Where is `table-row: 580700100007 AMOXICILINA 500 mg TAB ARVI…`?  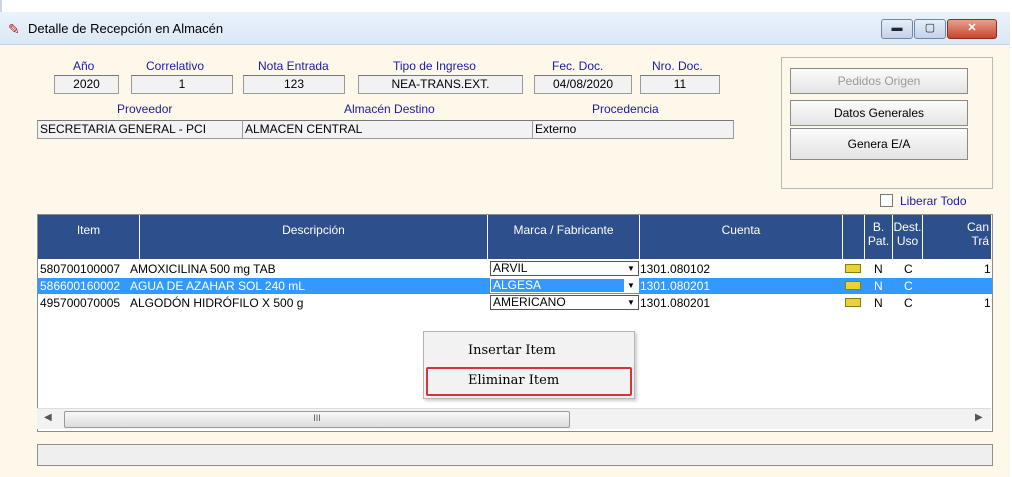 table-row: 580700100007 AMOXICILINA 500 mg TAB ARVI… is located at coordinates (515, 269).